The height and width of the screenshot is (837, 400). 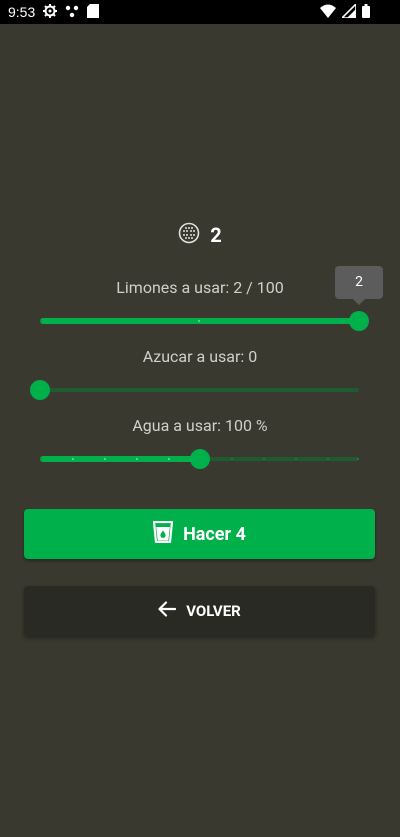 I want to click on signal-icon, so click(x=349, y=11).